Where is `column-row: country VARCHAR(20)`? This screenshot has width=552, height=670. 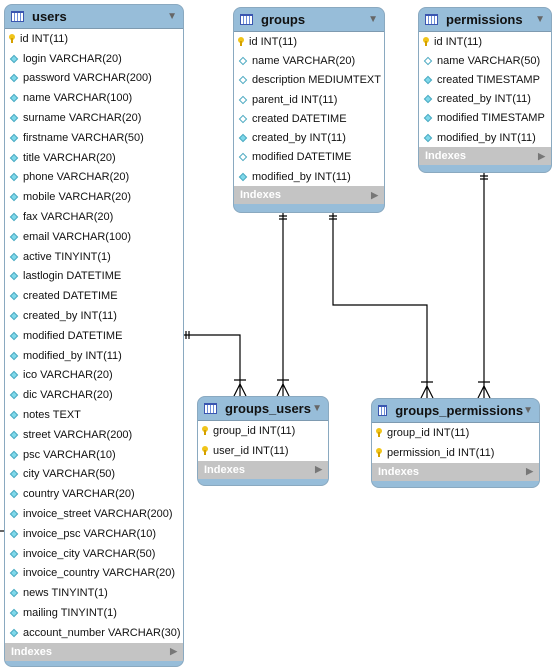
column-row: country VARCHAR(20) is located at coordinates (94, 494).